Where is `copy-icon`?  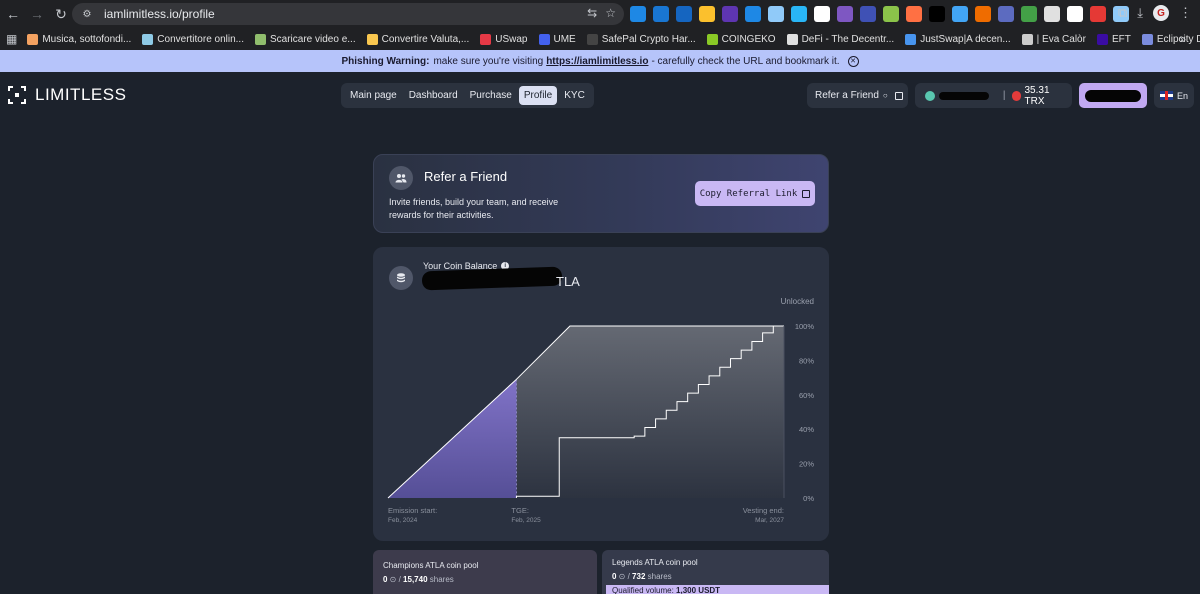
copy-icon is located at coordinates (806, 193).